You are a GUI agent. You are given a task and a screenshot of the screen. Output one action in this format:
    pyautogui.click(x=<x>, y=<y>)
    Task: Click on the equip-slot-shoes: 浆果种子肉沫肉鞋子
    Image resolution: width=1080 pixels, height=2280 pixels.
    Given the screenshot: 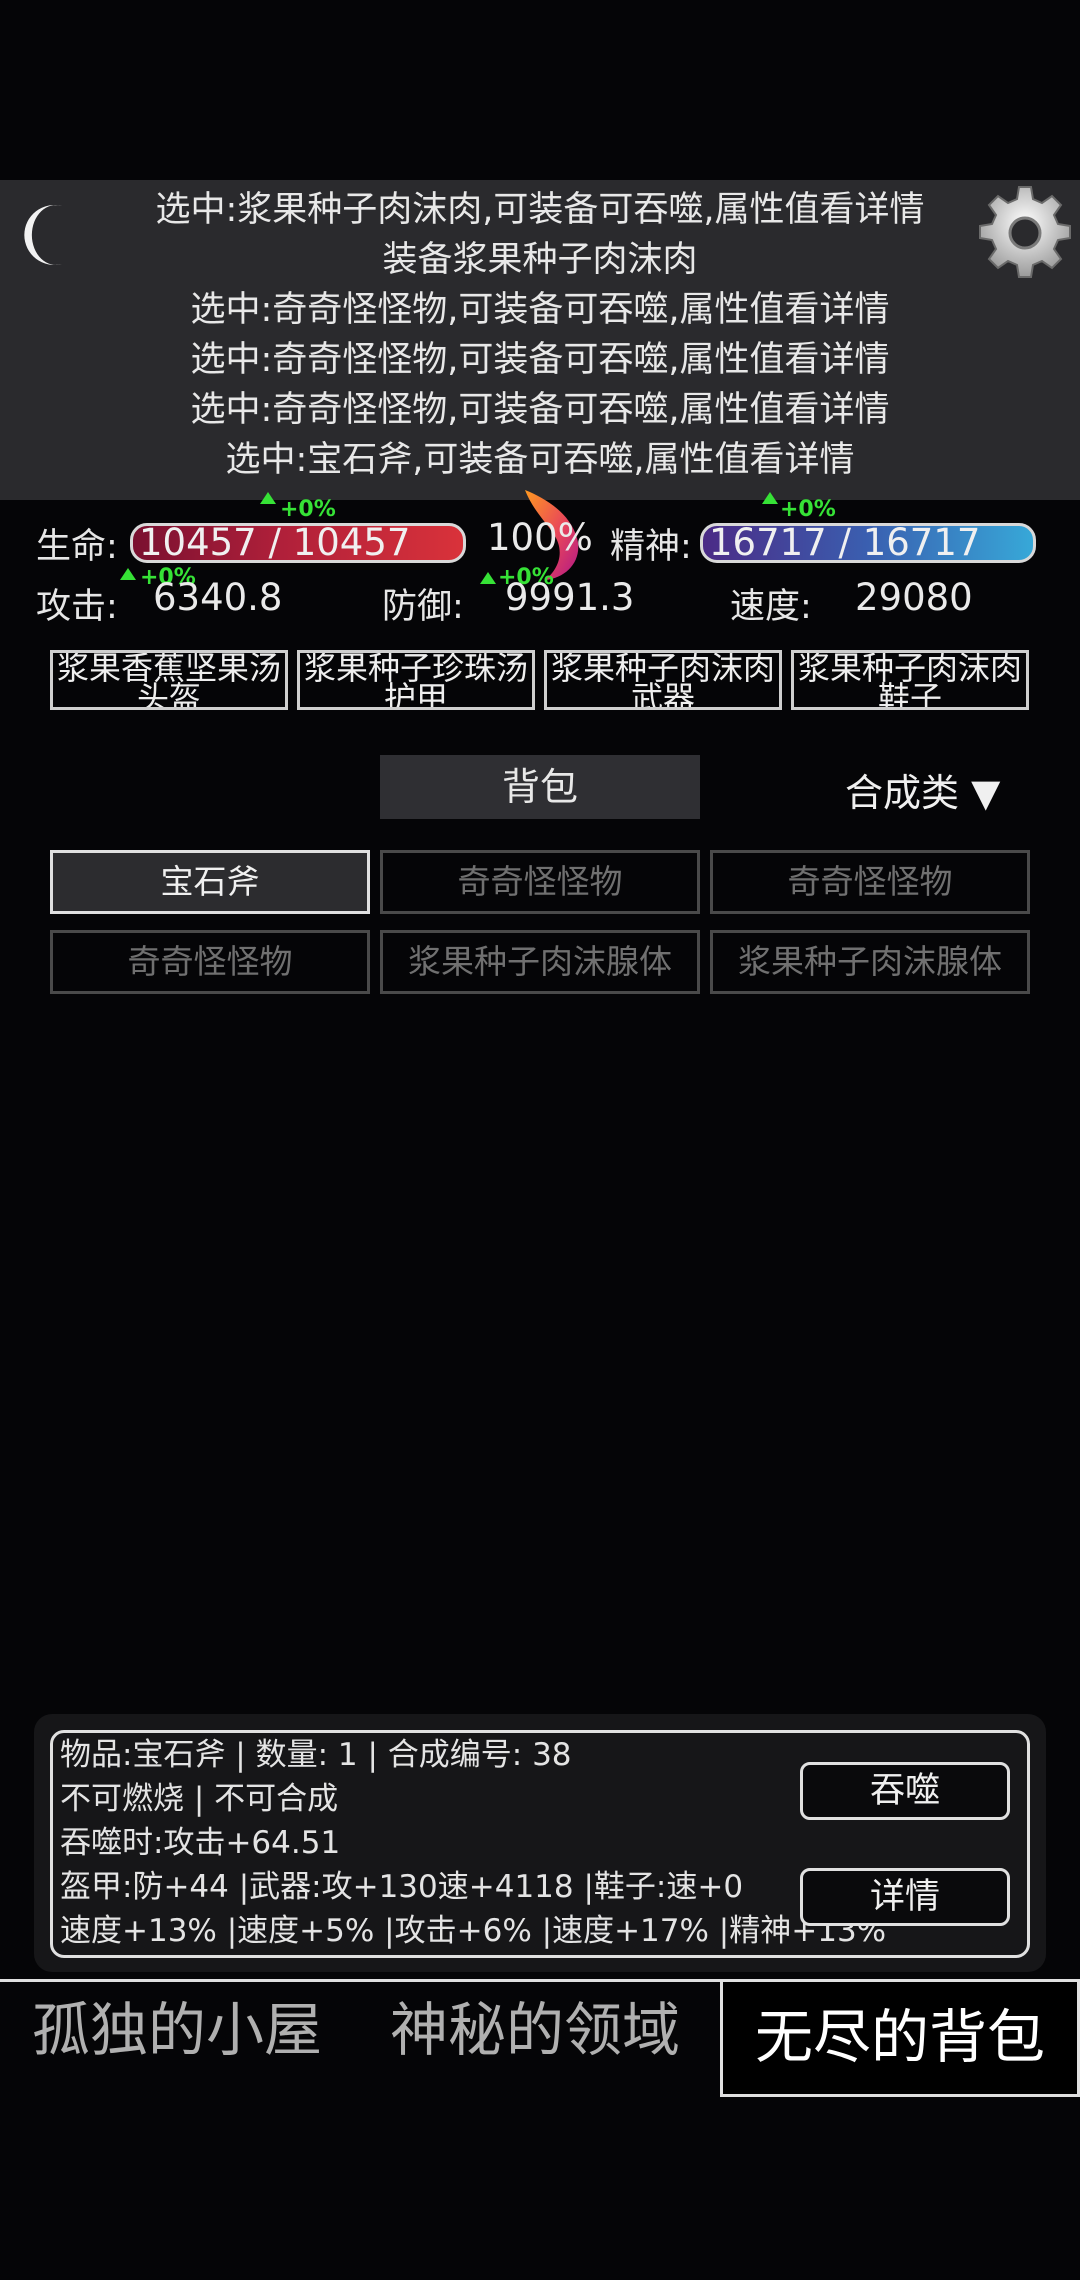 What is the action you would take?
    pyautogui.click(x=910, y=680)
    